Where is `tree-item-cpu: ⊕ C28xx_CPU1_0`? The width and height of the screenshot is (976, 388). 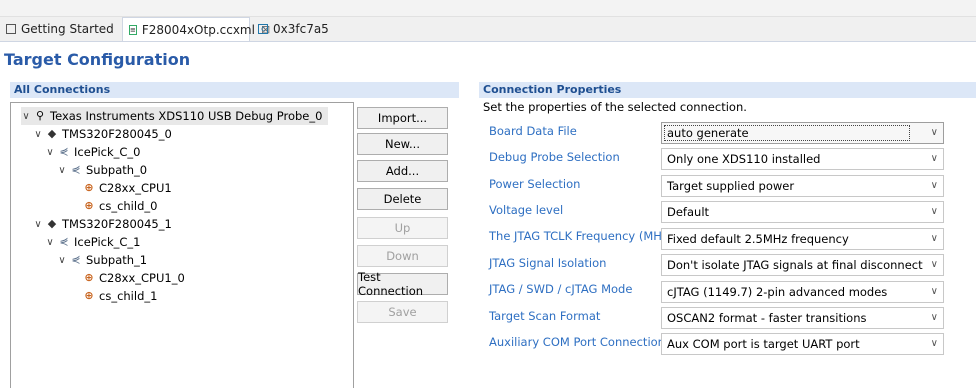
tree-item-cpu: ⊕ C28xx_CPU1_0 is located at coordinates (133, 278).